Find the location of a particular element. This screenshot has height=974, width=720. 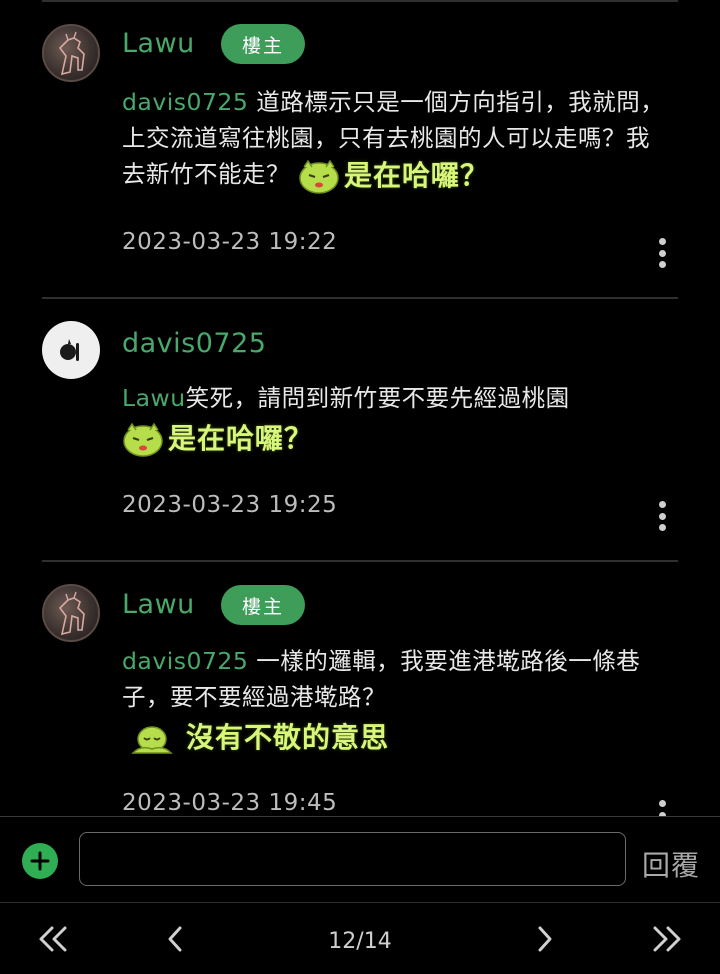

comment-username: davis0725 is located at coordinates (194, 343).